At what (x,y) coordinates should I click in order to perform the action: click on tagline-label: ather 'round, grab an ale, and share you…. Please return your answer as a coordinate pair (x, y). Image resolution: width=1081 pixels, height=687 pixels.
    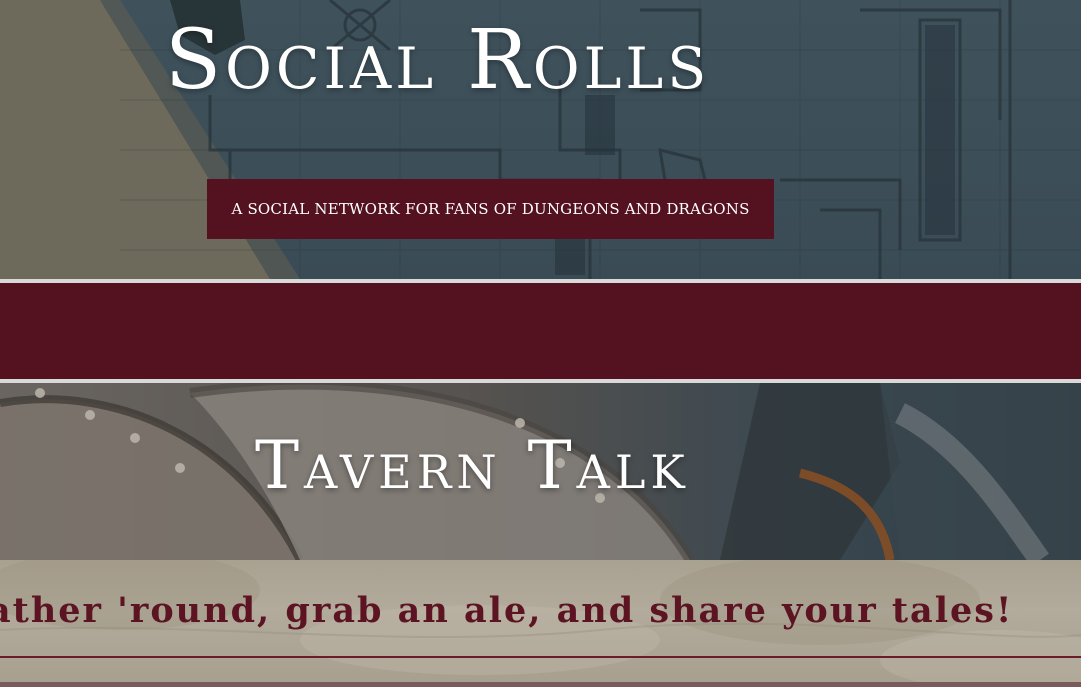
    Looking at the image, I should click on (507, 610).